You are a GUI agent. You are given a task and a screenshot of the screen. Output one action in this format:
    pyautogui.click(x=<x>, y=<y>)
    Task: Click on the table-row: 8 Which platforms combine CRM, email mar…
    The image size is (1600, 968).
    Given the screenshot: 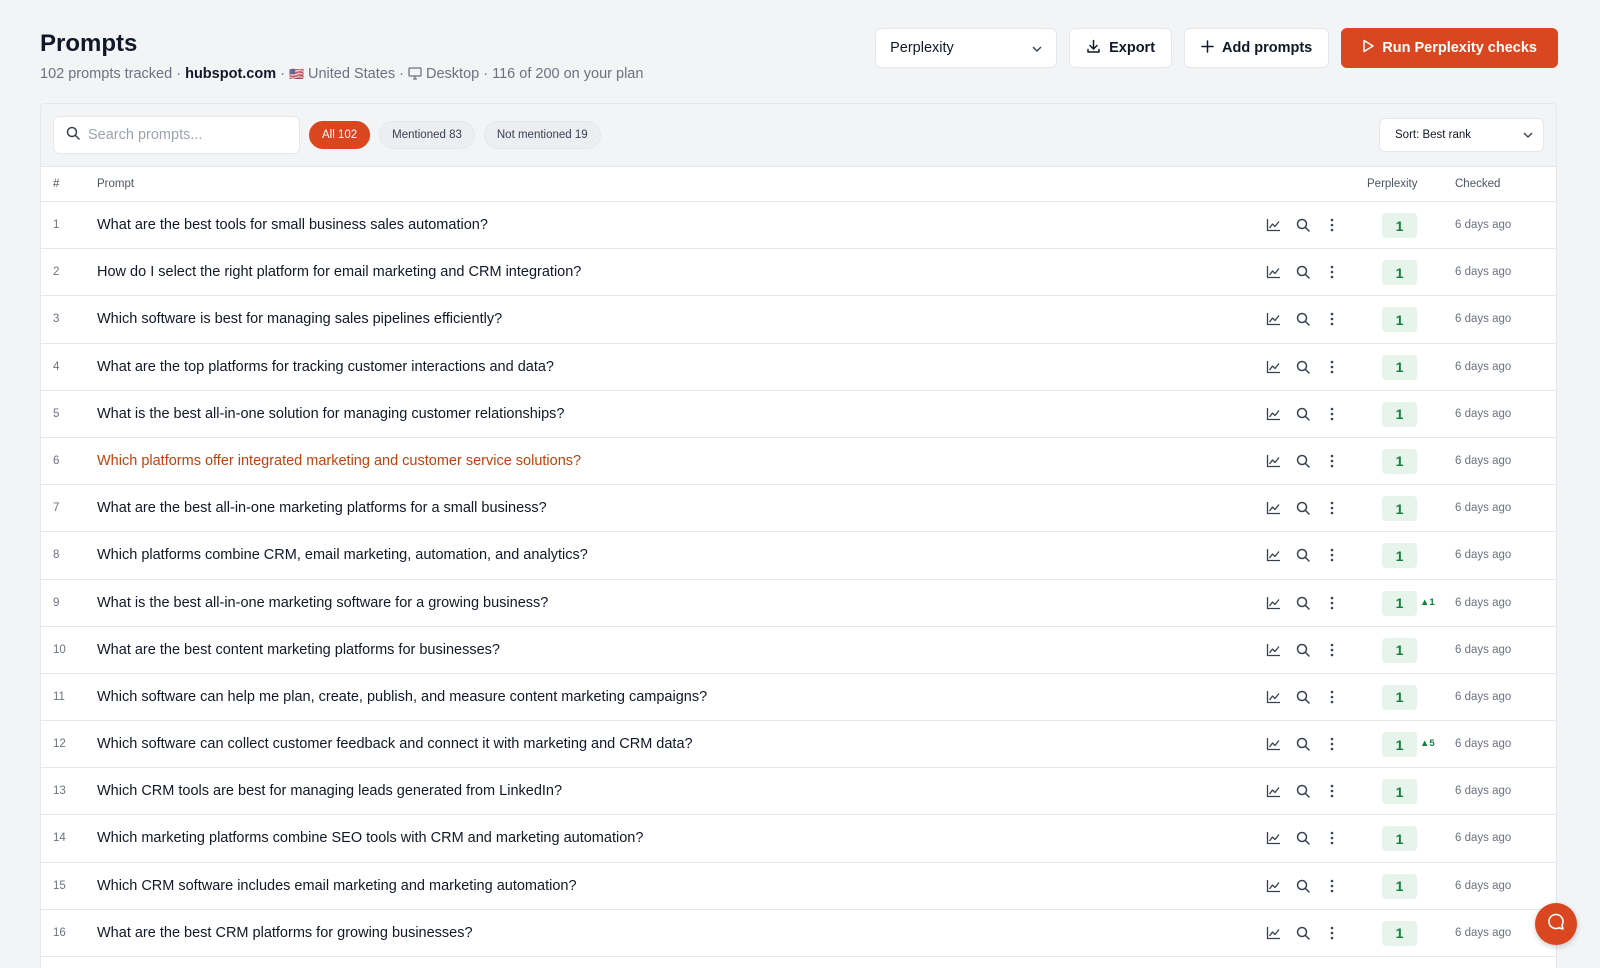 What is the action you would take?
    pyautogui.click(x=798, y=556)
    